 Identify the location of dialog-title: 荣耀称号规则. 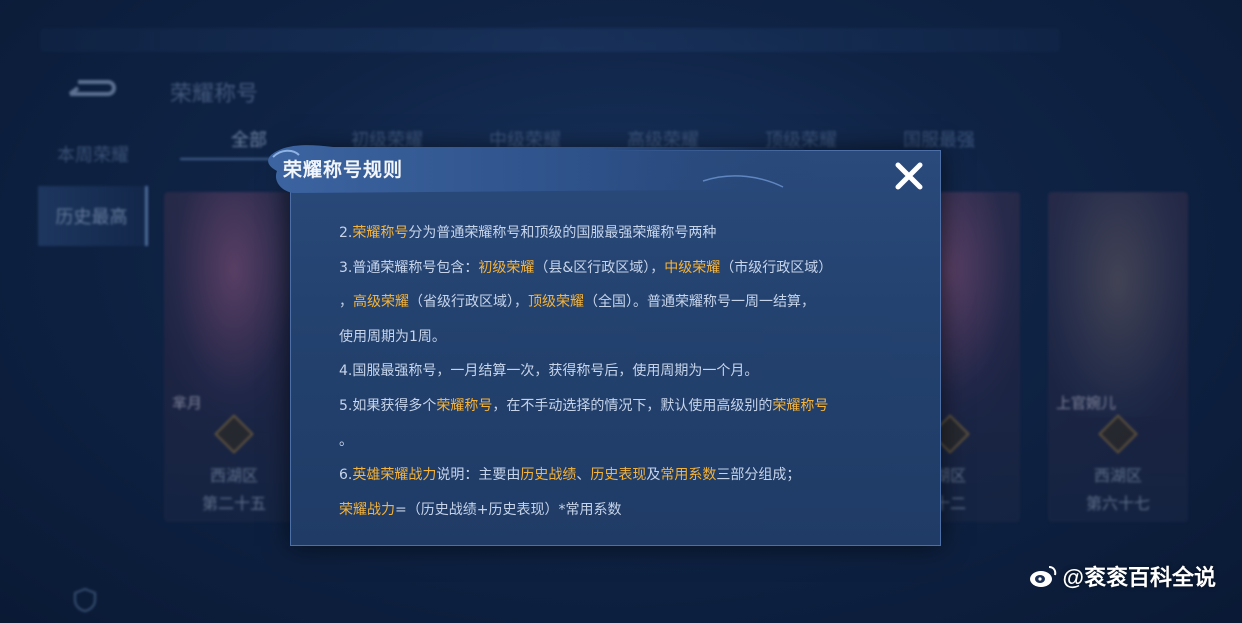
(343, 170).